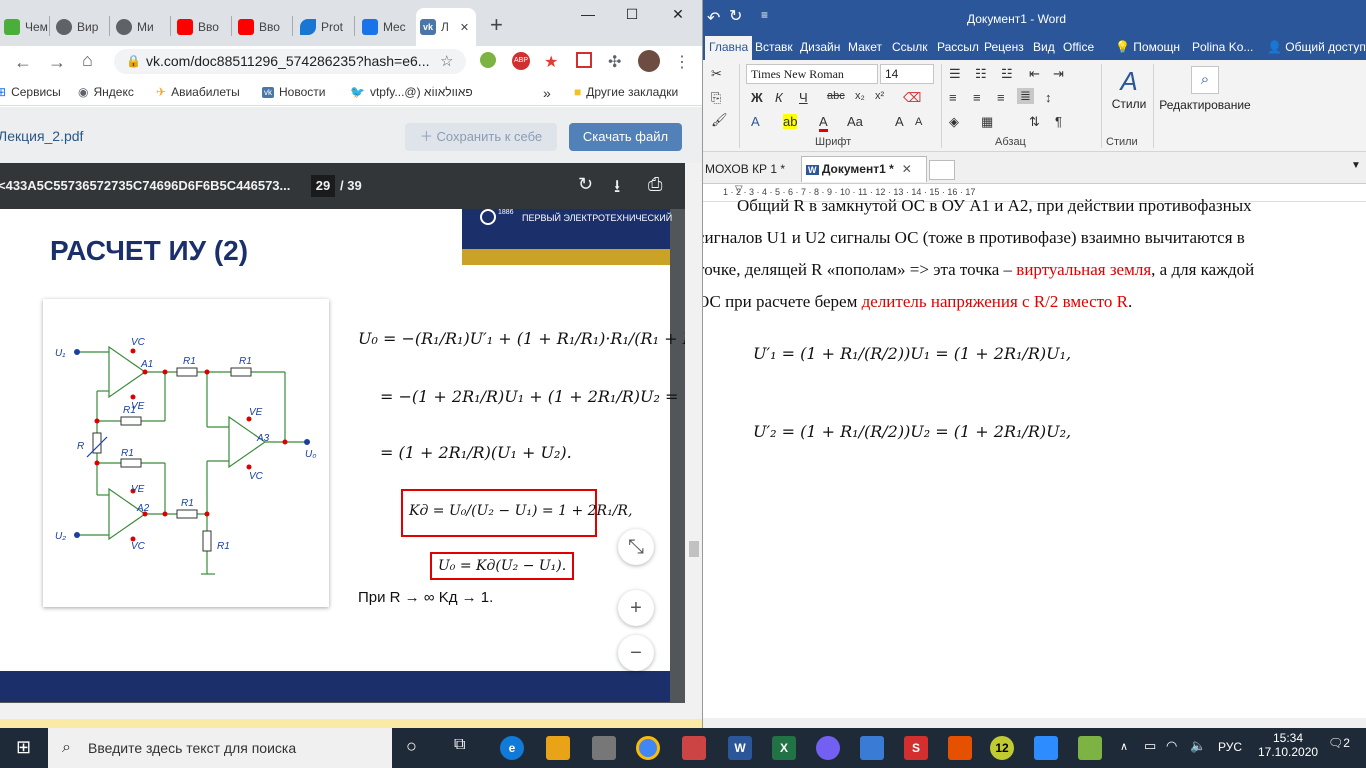 Image resolution: width=1366 pixels, height=768 pixels. Describe the element at coordinates (694, 549) in the screenshot. I see `scroll-thumb` at that location.